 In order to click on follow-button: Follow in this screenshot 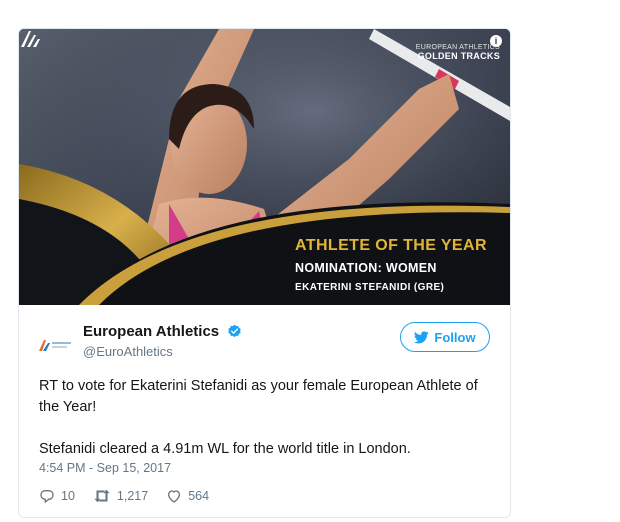, I will do `click(445, 337)`.